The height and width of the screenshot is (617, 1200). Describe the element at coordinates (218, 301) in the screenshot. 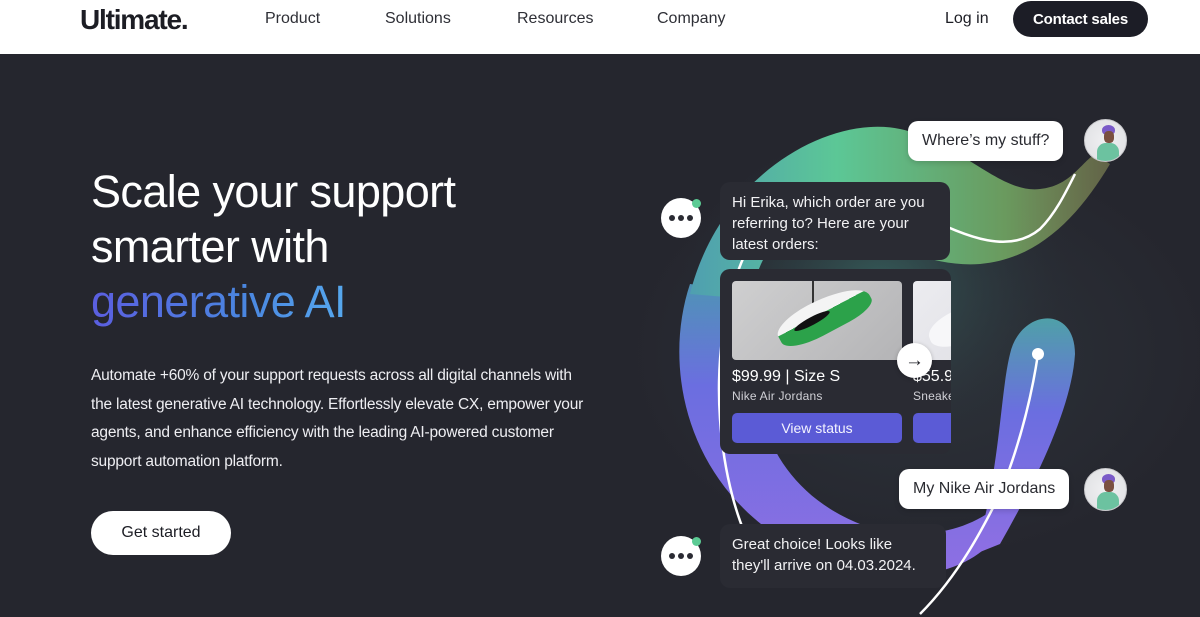

I see `headline-highlight: generative AI` at that location.